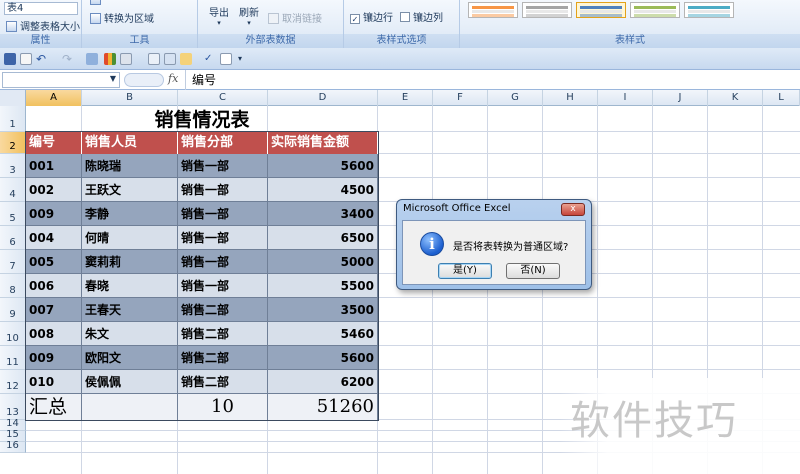 This screenshot has width=800, height=474. Describe the element at coordinates (219, 15) in the screenshot. I see `export-button: 导出 ▾` at that location.